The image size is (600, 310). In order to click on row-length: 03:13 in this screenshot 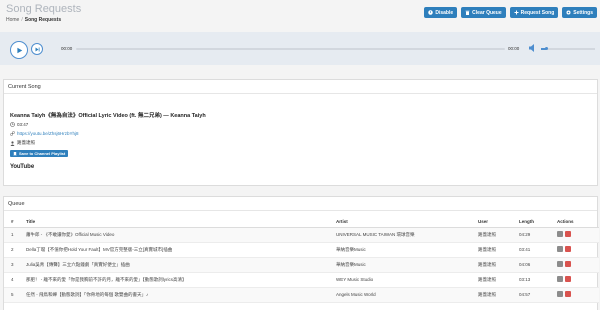, I will do `click(538, 280)`.